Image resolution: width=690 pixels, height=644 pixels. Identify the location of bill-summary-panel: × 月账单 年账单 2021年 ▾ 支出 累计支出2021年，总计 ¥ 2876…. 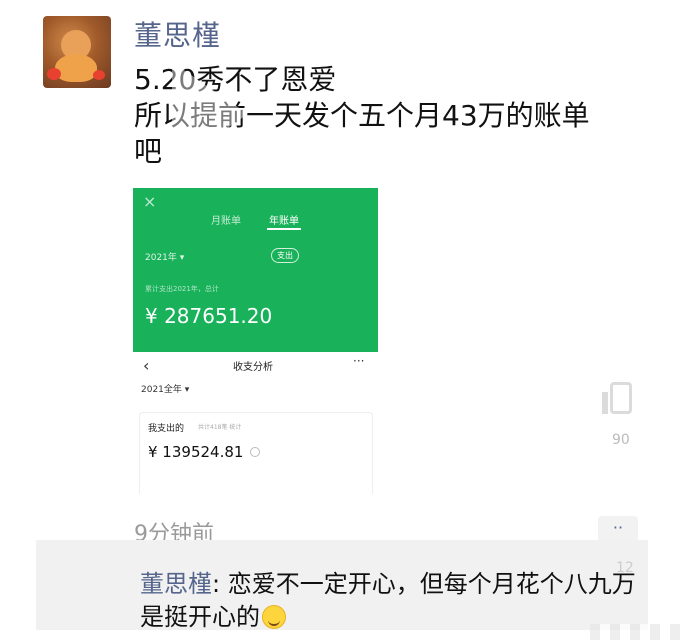
(255, 270).